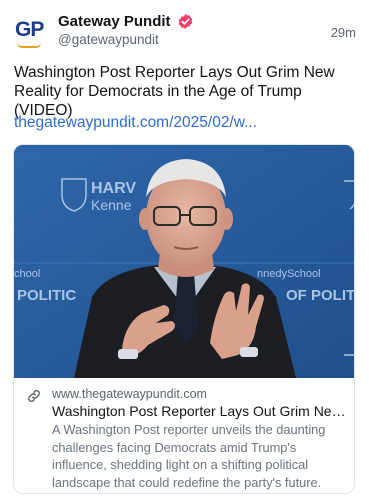 Image resolution: width=369 pixels, height=500 pixels. What do you see at coordinates (34, 396) in the screenshot?
I see `link-icon` at bounding box center [34, 396].